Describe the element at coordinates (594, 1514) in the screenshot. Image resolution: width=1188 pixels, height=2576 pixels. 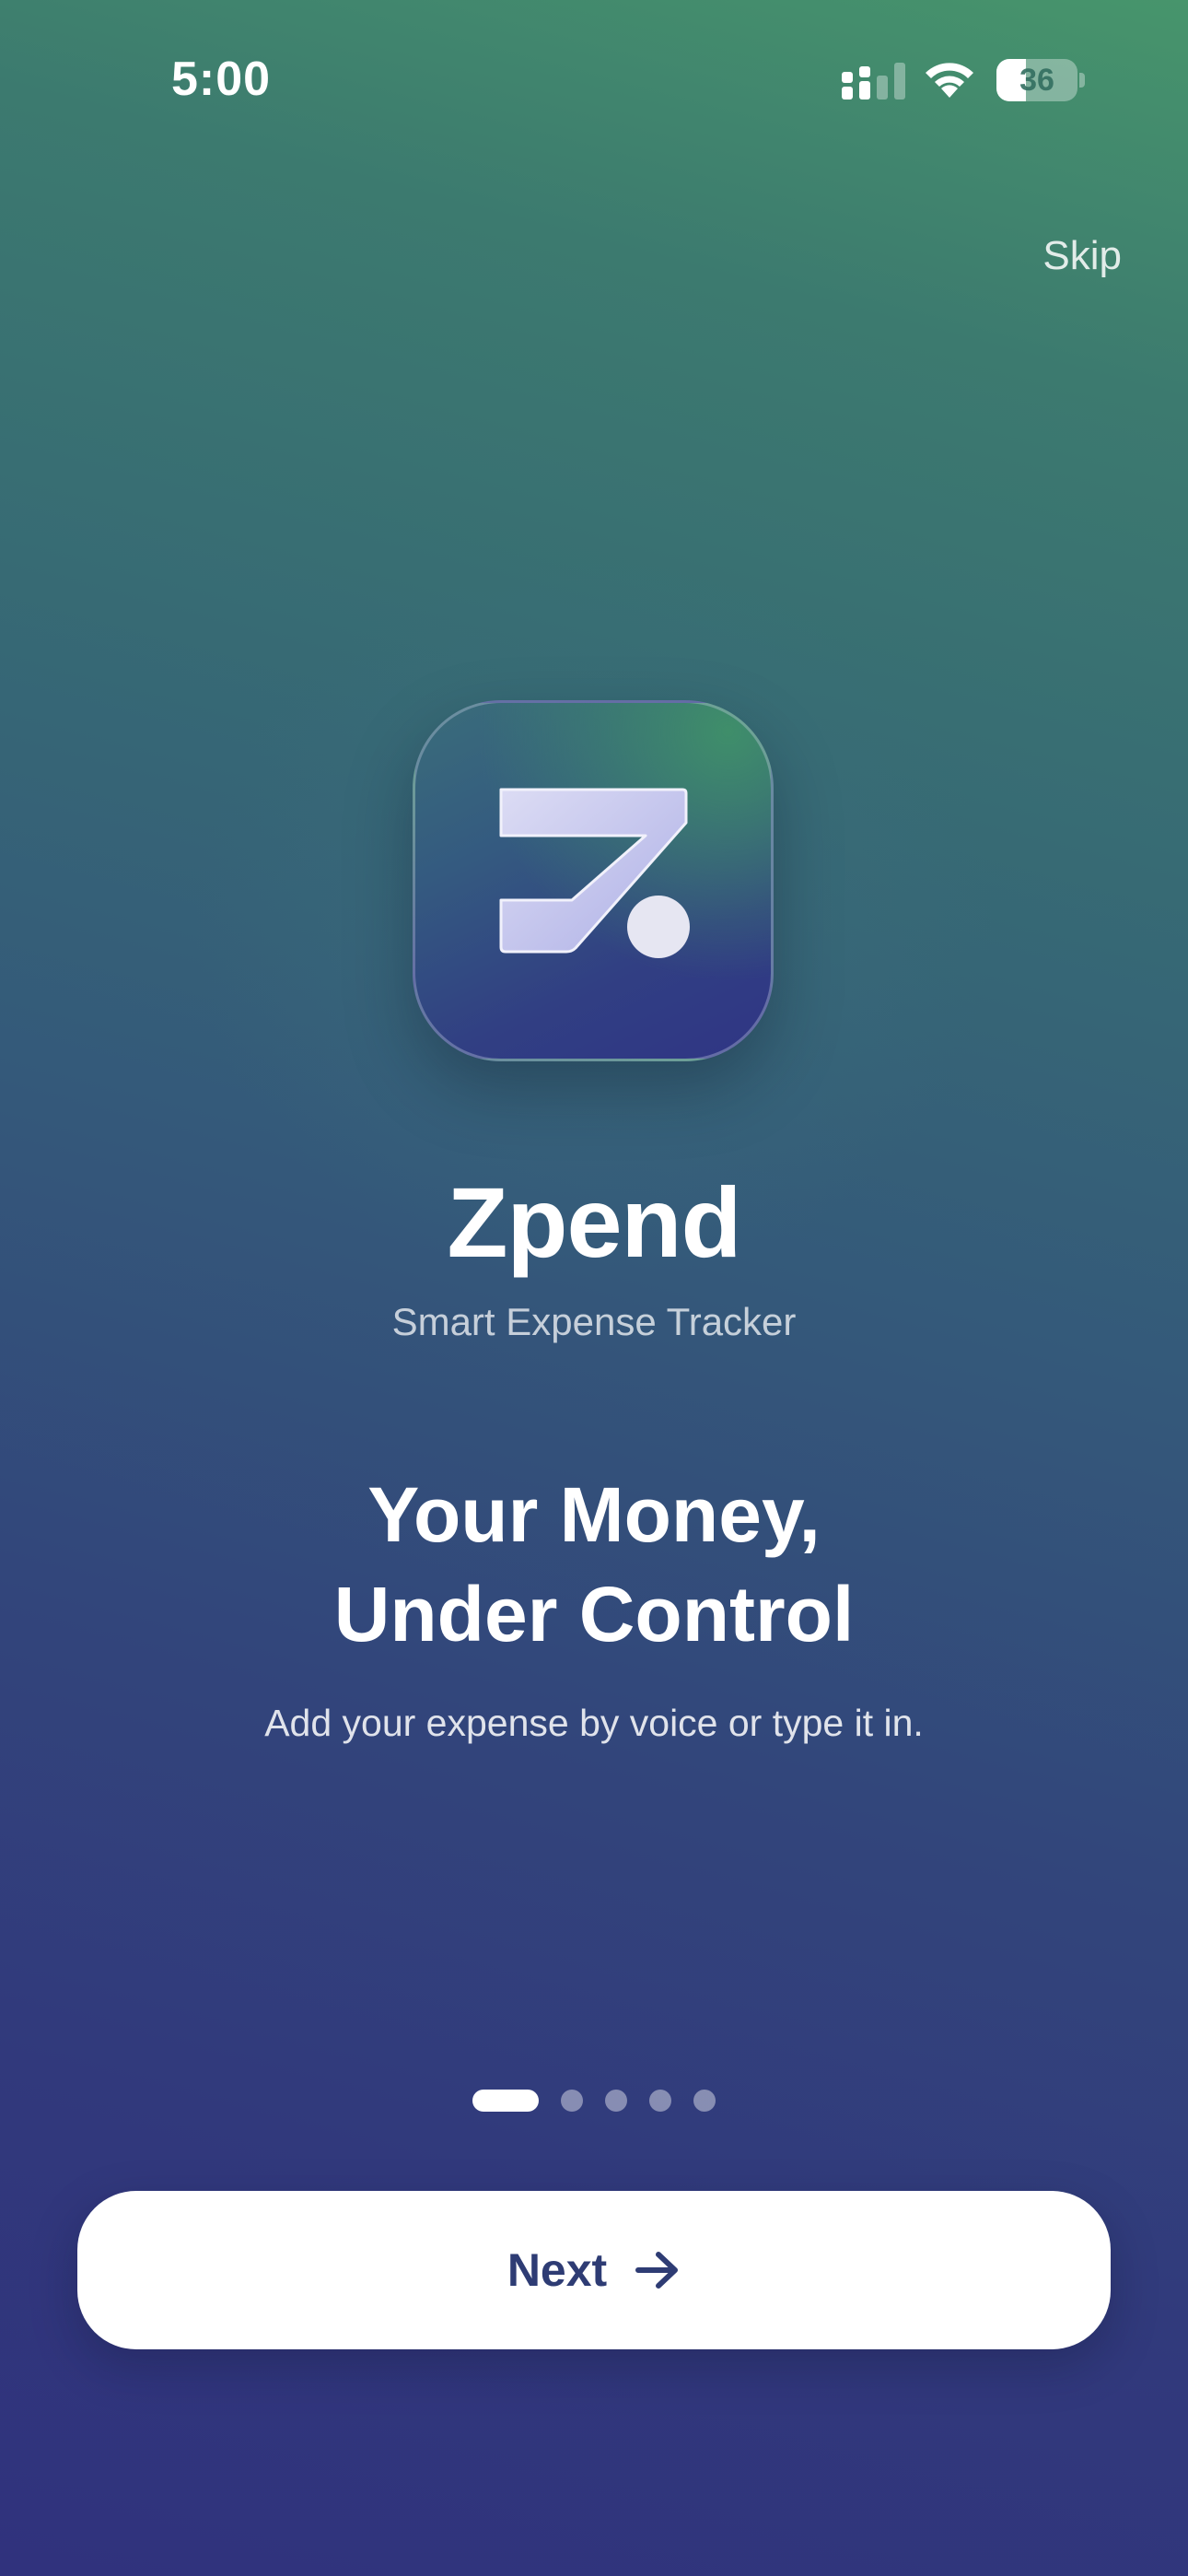
I see `headline-line-1: Your Money,` at that location.